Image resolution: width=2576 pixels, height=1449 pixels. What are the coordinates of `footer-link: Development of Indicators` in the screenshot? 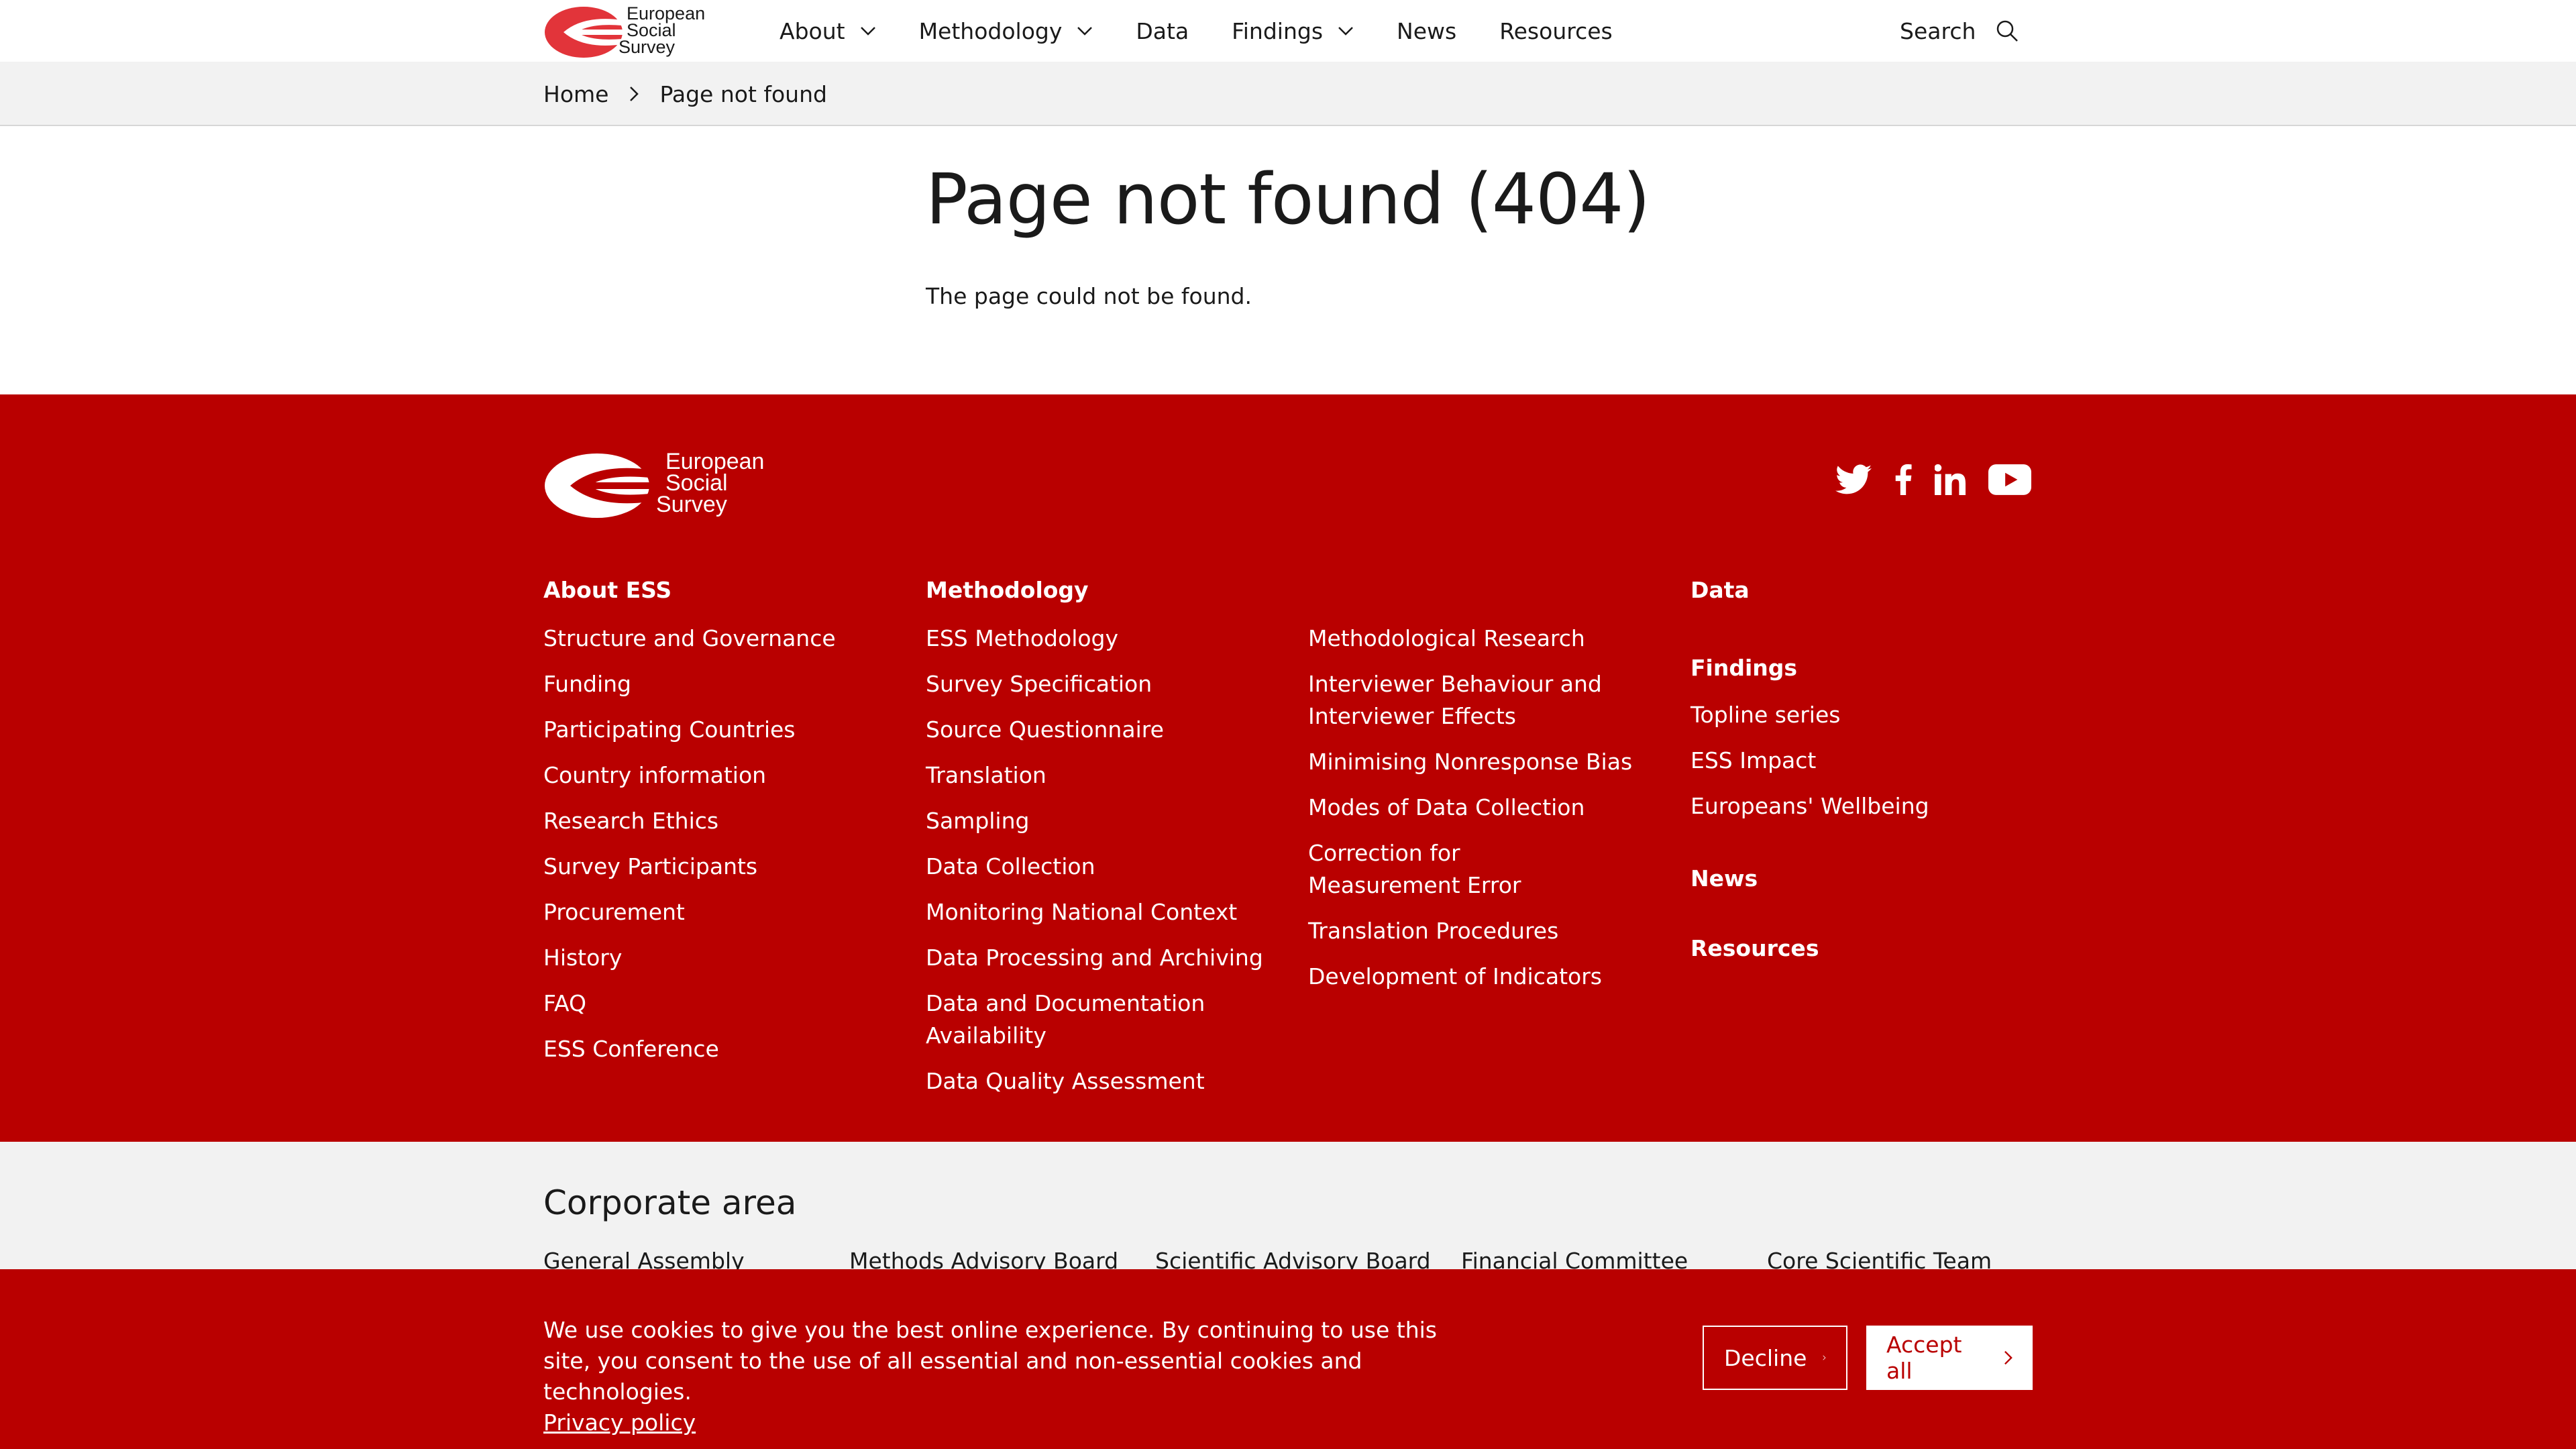 It's located at (1470, 977).